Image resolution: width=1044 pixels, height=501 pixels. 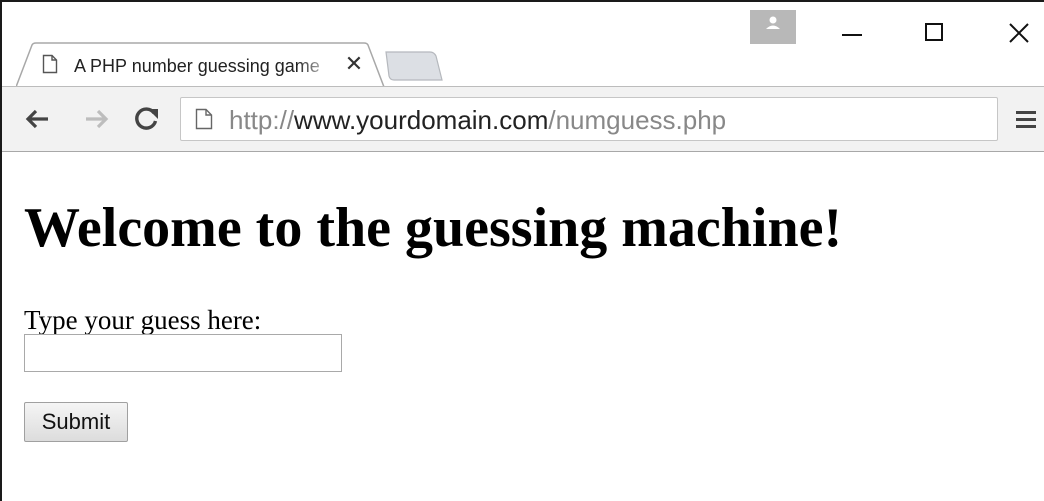 I want to click on arrow-right-icon, so click(x=97, y=119).